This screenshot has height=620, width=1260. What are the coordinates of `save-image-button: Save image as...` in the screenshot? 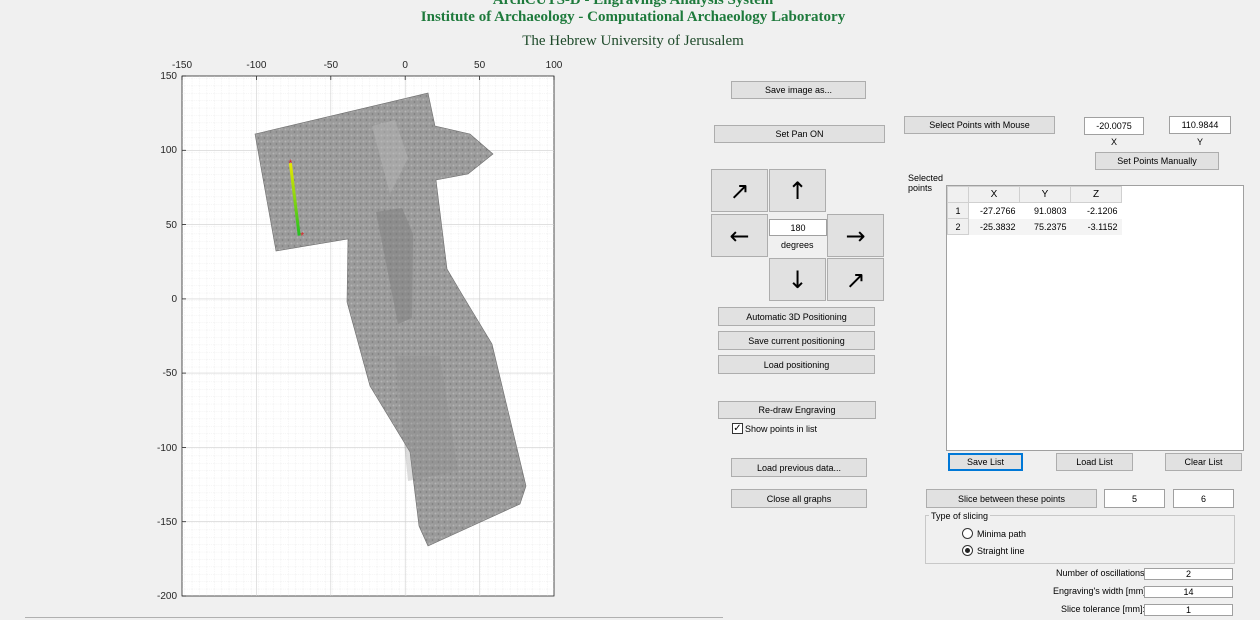 It's located at (798, 90).